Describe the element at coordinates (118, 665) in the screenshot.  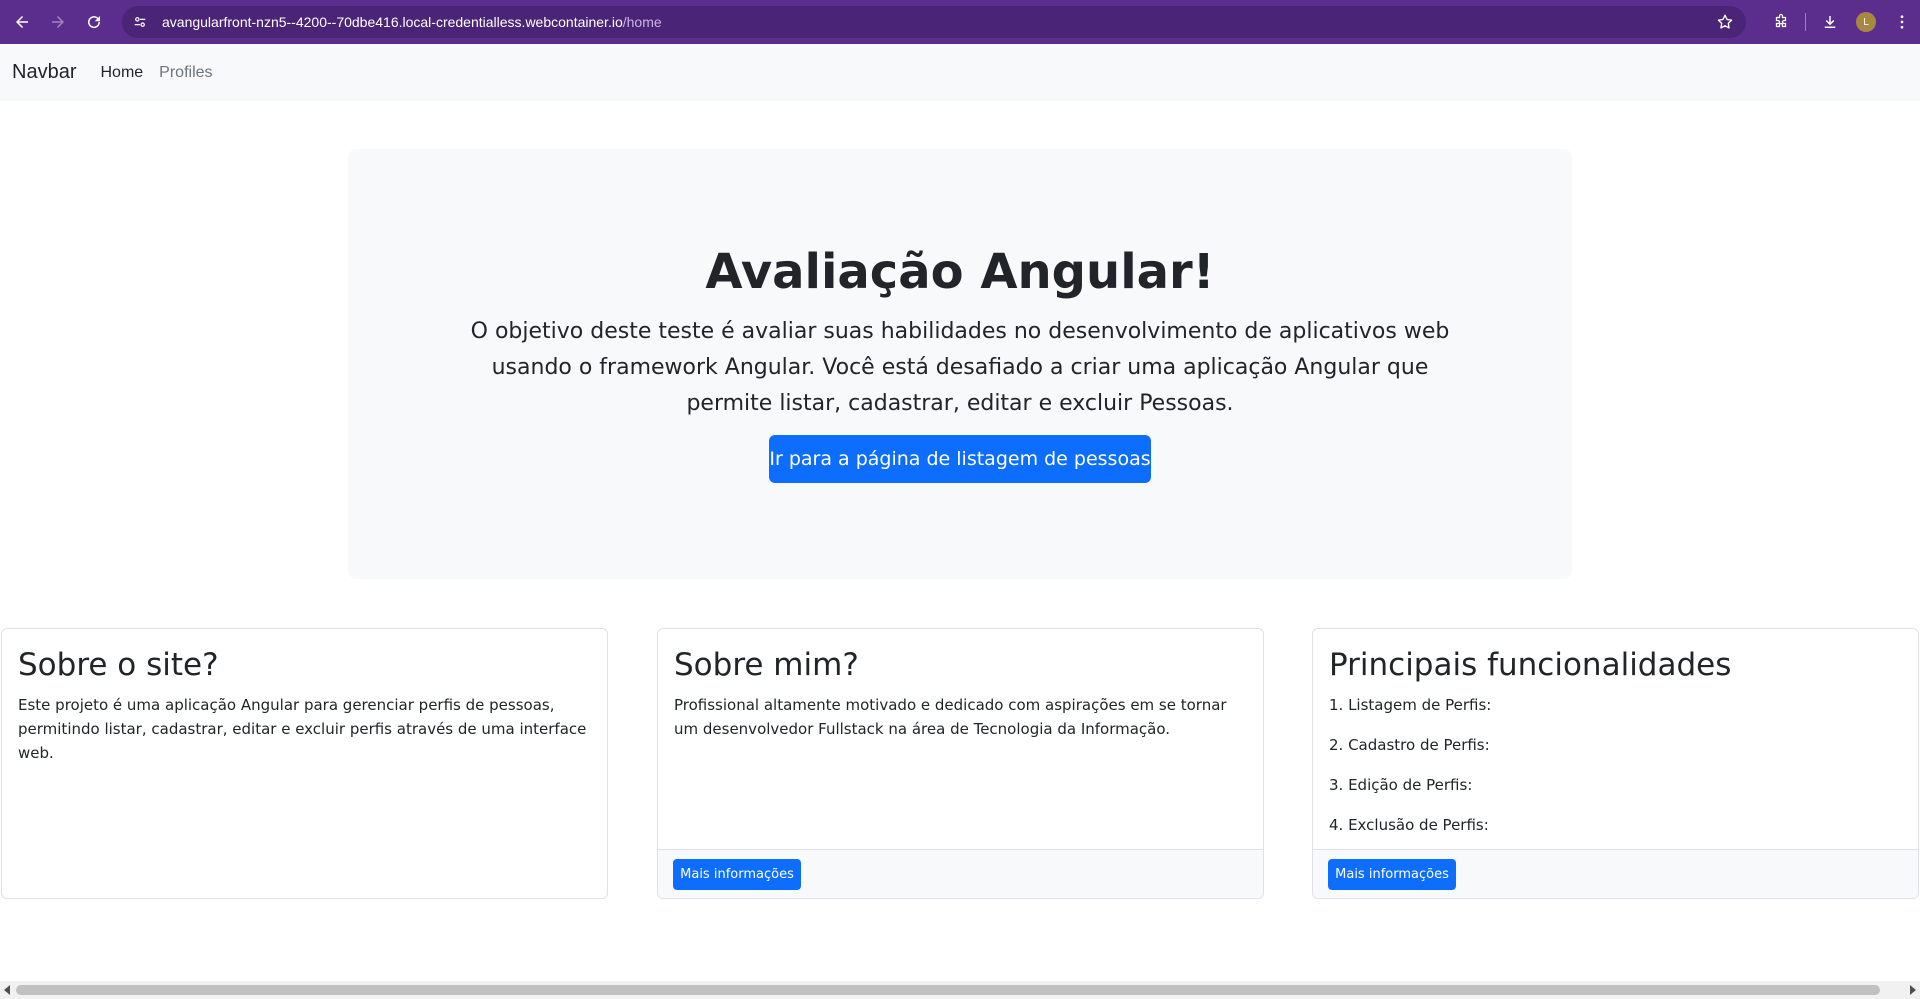
I see `card-title: Sobre o site?` at that location.